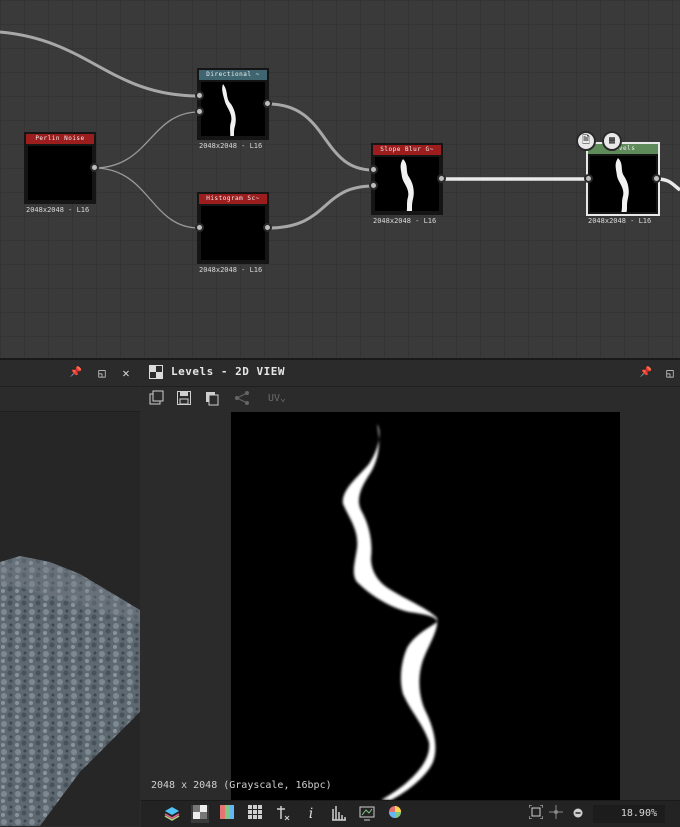 The width and height of the screenshot is (680, 827). I want to click on node-slope-blur: Slope Blur G~, so click(407, 179).